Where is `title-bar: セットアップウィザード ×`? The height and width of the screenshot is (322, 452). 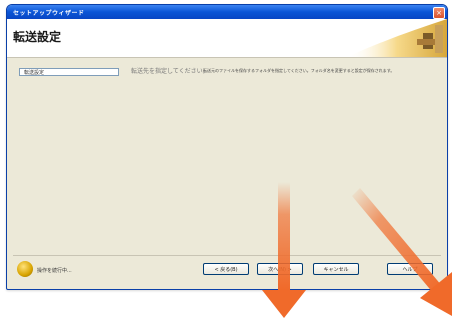
title-bar: セットアップウィザード × is located at coordinates (227, 12).